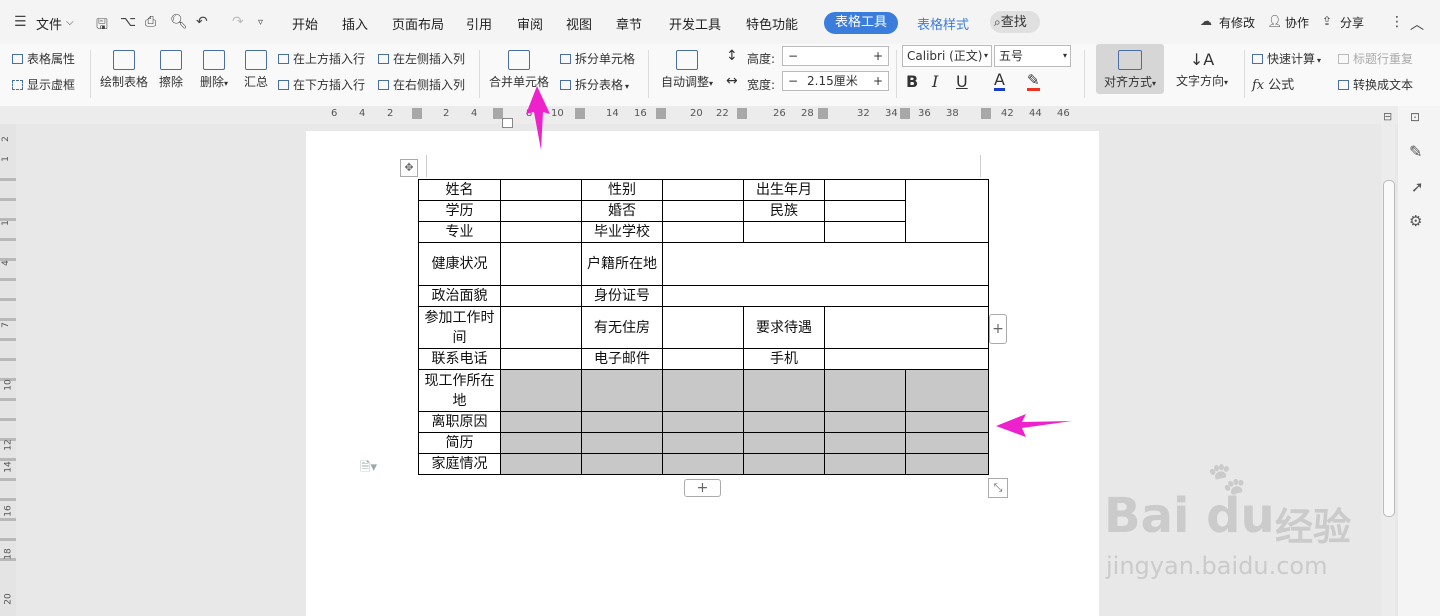 The image size is (1440, 616). Describe the element at coordinates (784, 327) in the screenshot. I see `table-cell: 要求待遇` at that location.